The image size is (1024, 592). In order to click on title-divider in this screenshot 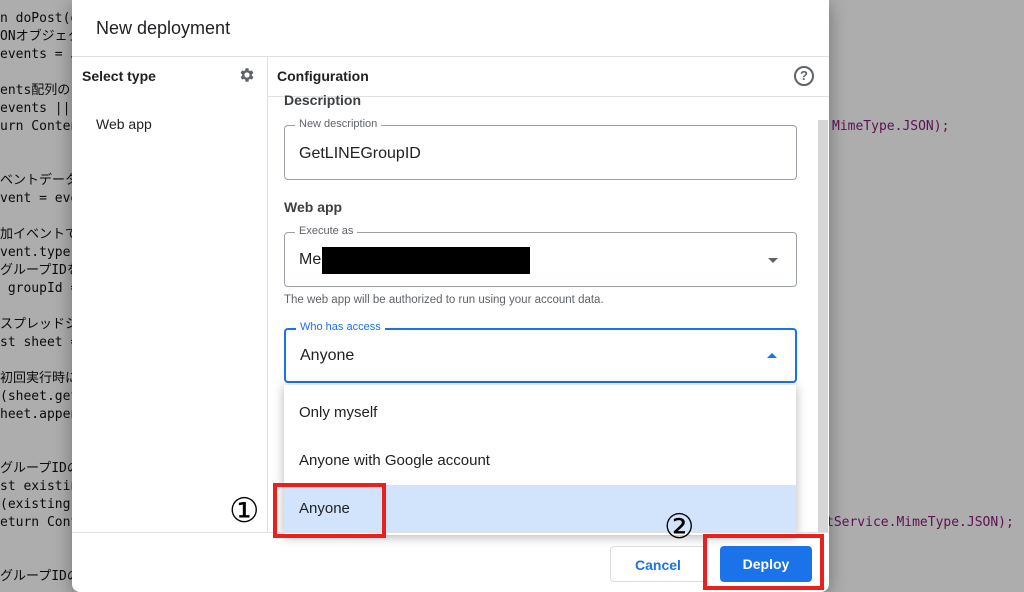, I will do `click(450, 56)`.